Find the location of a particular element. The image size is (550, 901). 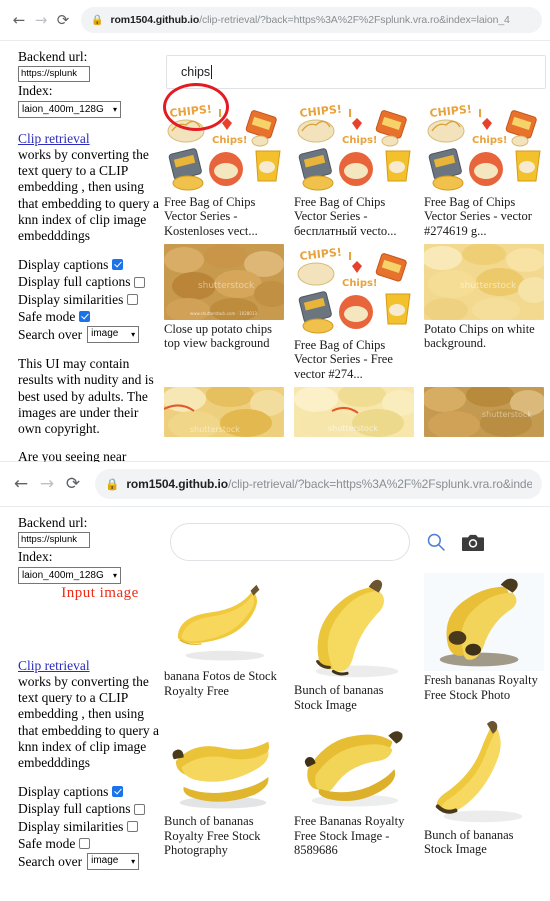

search-input is located at coordinates (290, 542).